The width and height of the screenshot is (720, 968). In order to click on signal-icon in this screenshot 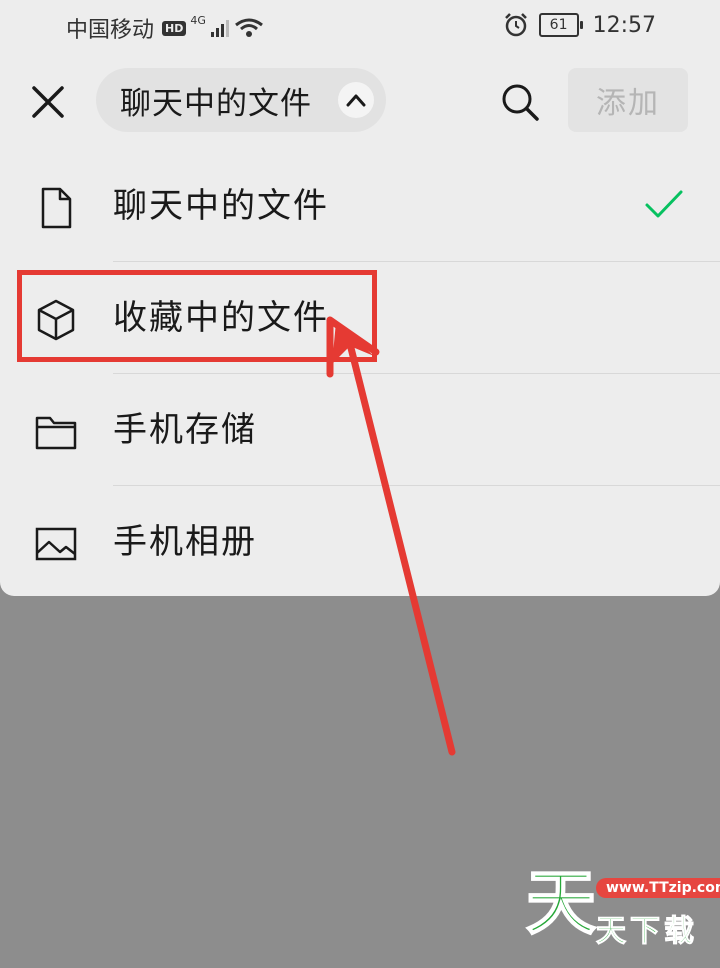, I will do `click(219, 28)`.